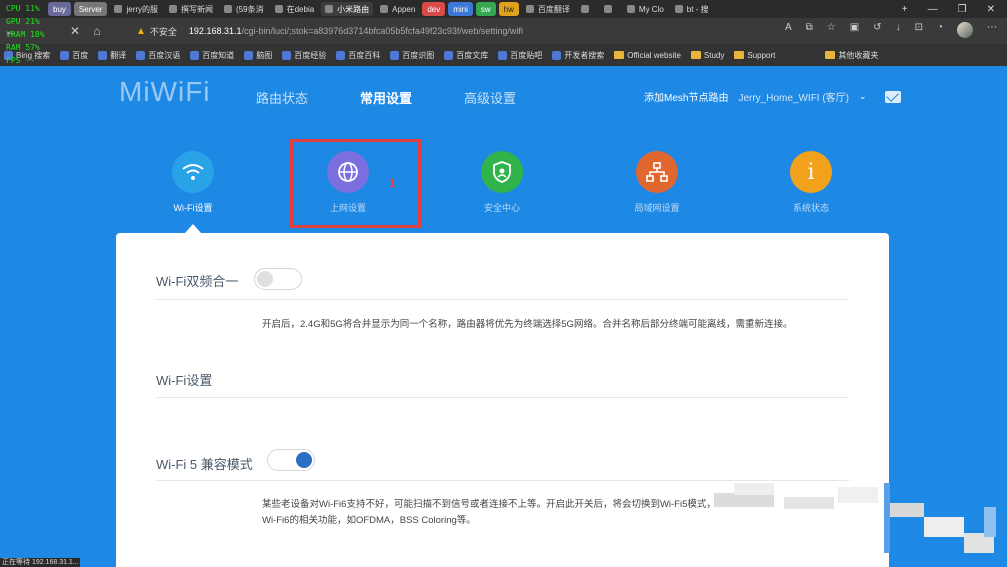  I want to click on cpu-stat: CPU 11%, so click(23, 8).